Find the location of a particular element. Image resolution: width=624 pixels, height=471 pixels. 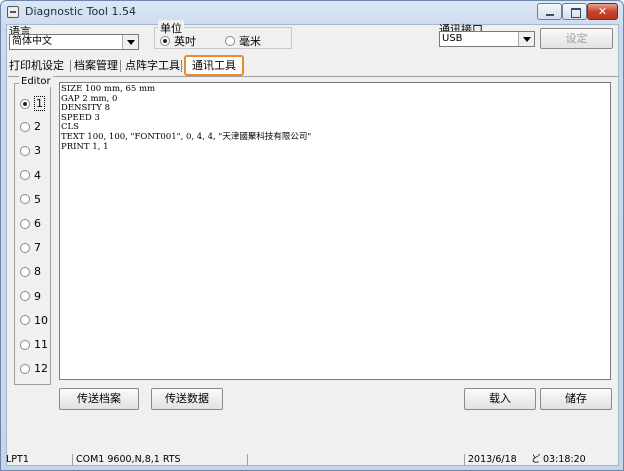

send-file-button: 传送档案 is located at coordinates (99, 399).